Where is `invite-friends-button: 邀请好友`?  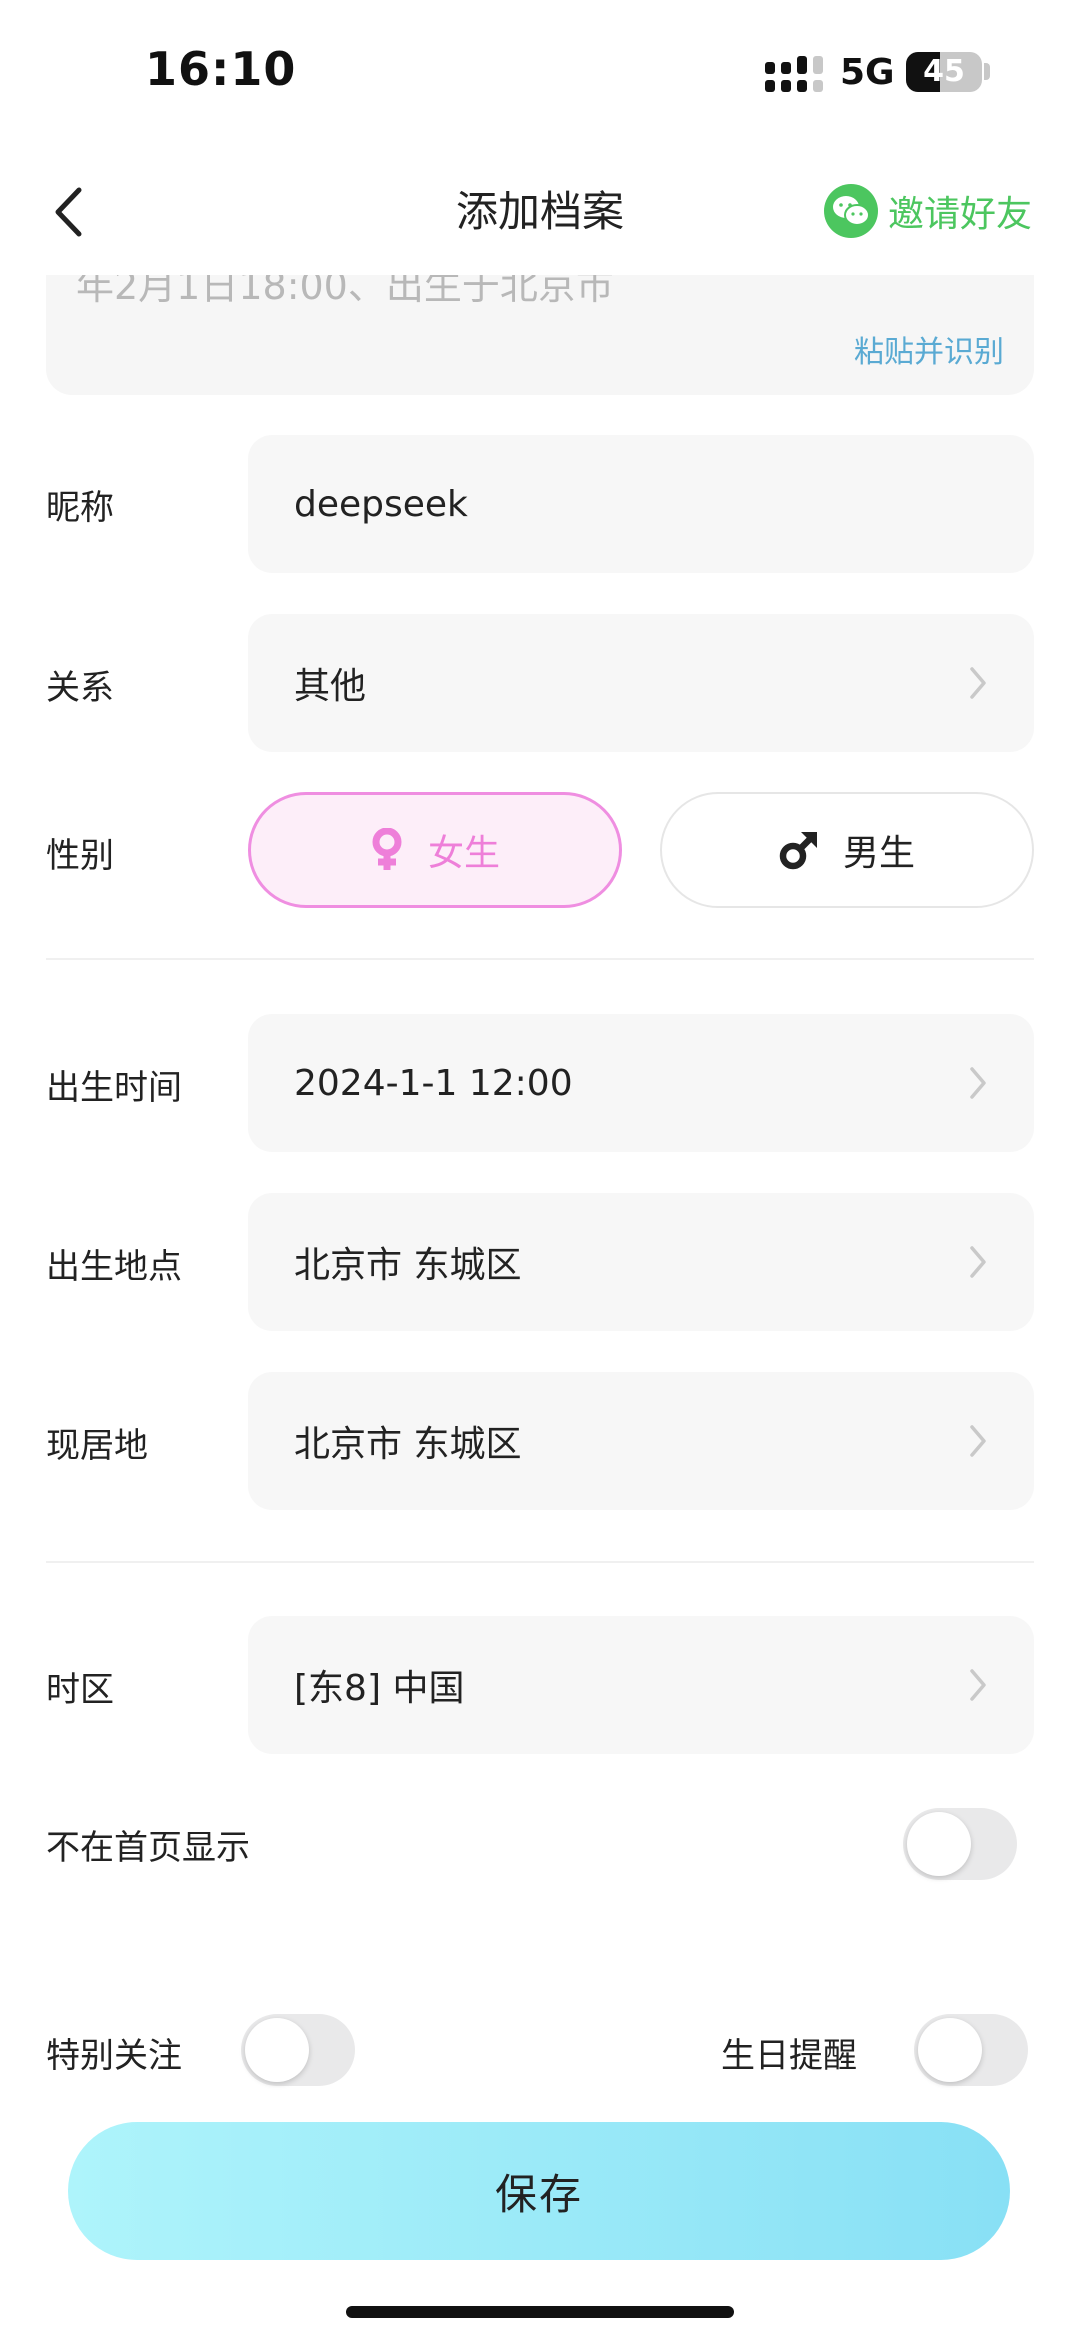 invite-friends-button: 邀请好友 is located at coordinates (927, 211).